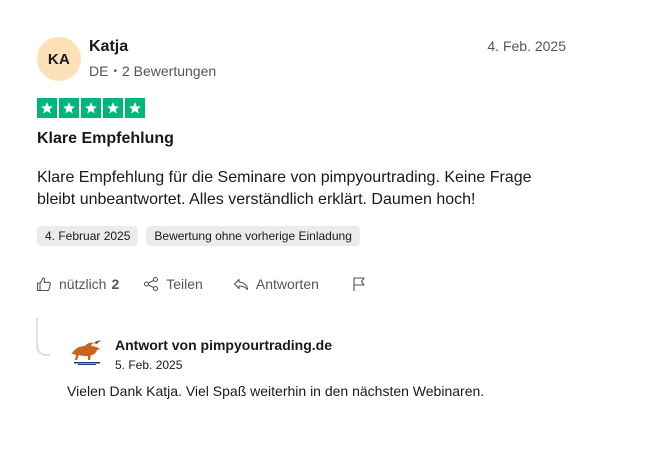  Describe the element at coordinates (115, 284) in the screenshot. I see `useful-count: 2` at that location.